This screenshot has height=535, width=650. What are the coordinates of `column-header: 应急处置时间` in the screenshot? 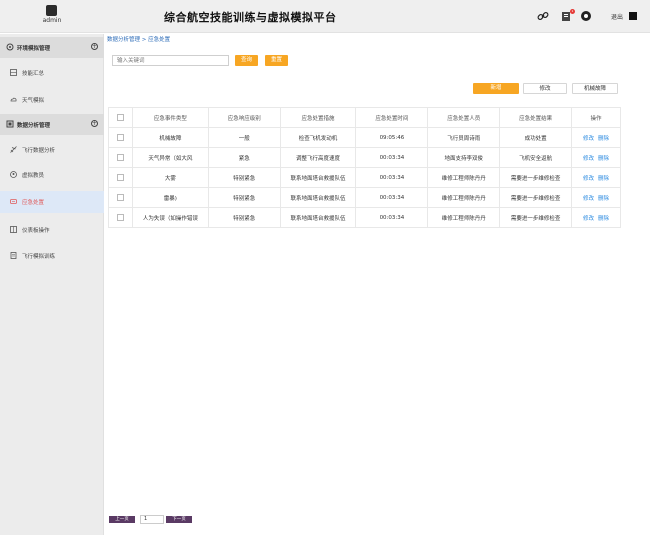 It's located at (392, 117).